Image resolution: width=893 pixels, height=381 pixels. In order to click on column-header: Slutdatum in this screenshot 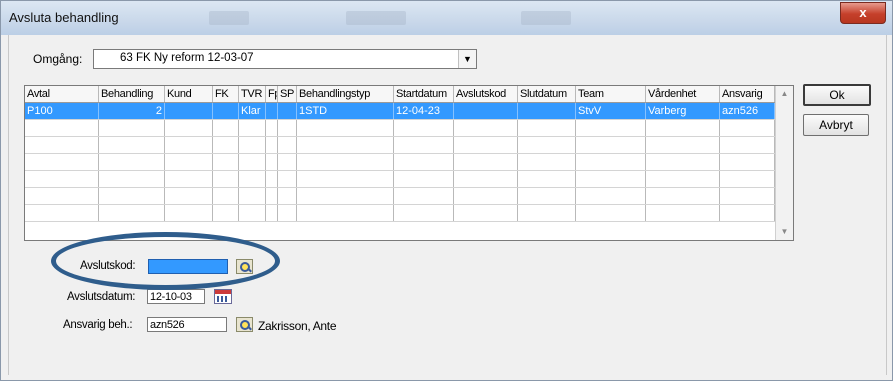, I will do `click(547, 94)`.